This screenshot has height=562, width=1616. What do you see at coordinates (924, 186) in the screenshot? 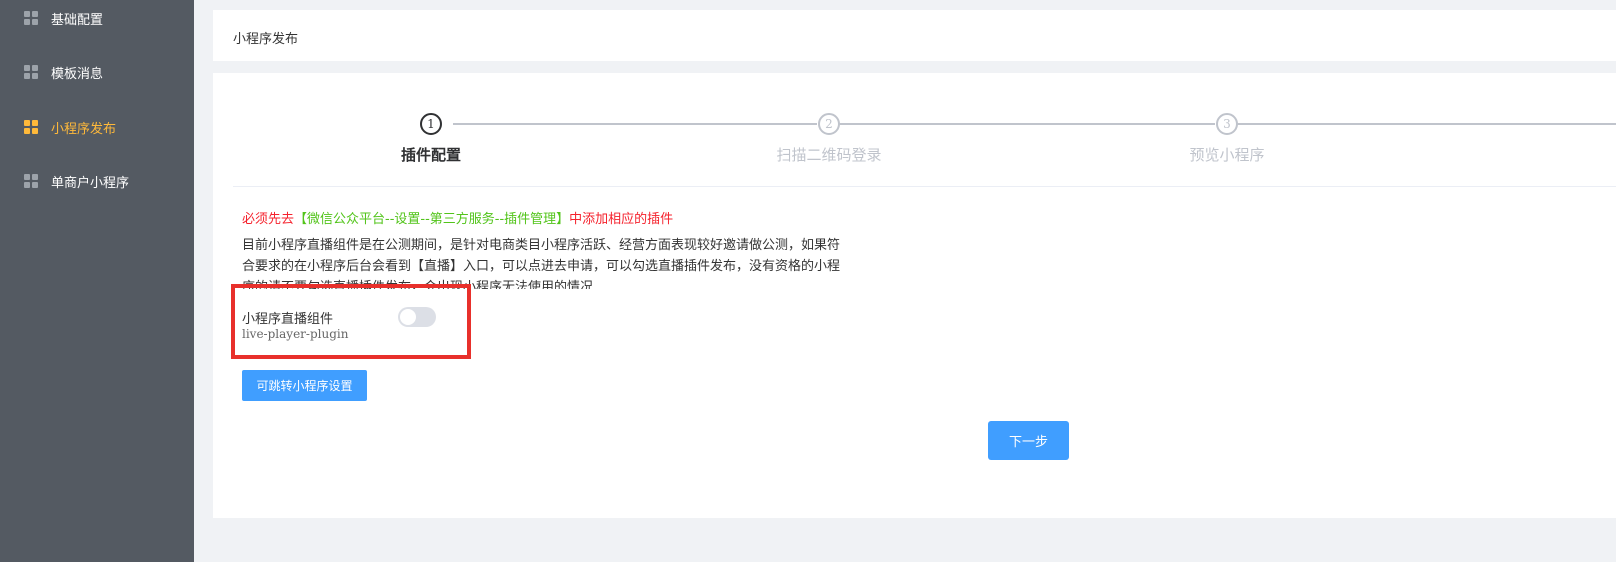
I see `divider` at bounding box center [924, 186].